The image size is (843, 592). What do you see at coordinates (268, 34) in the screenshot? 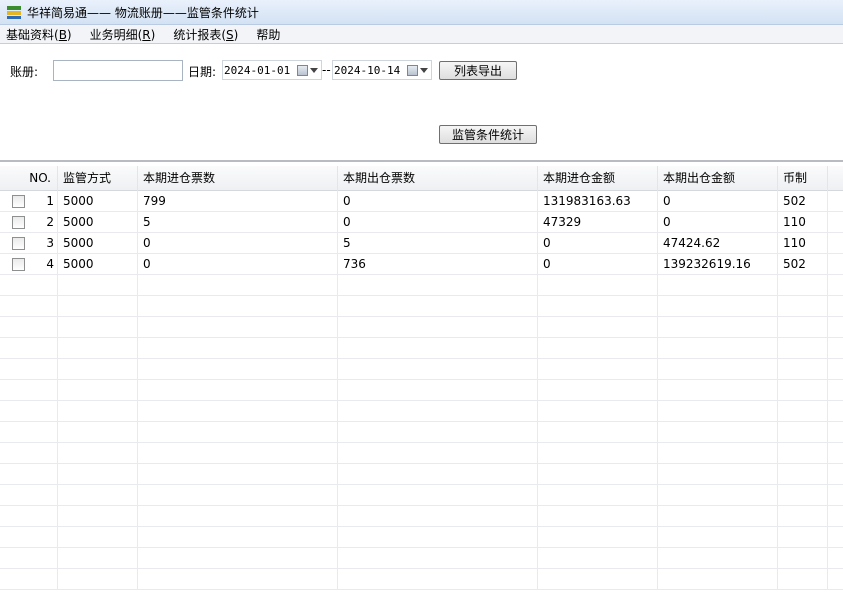
I see `menu-help: 帮助` at bounding box center [268, 34].